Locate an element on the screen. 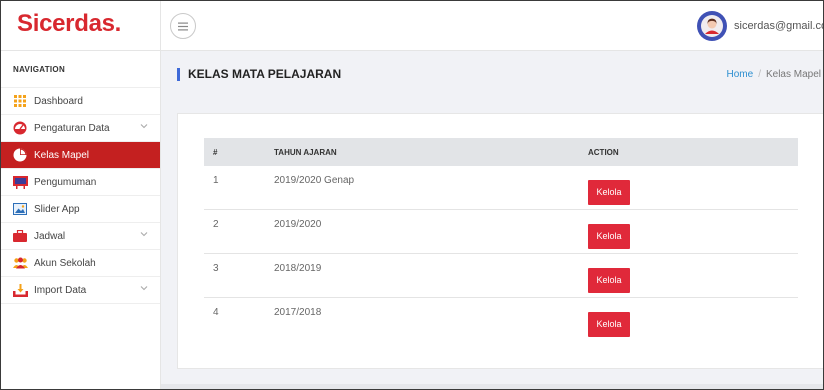  column-header-number: # is located at coordinates (215, 152).